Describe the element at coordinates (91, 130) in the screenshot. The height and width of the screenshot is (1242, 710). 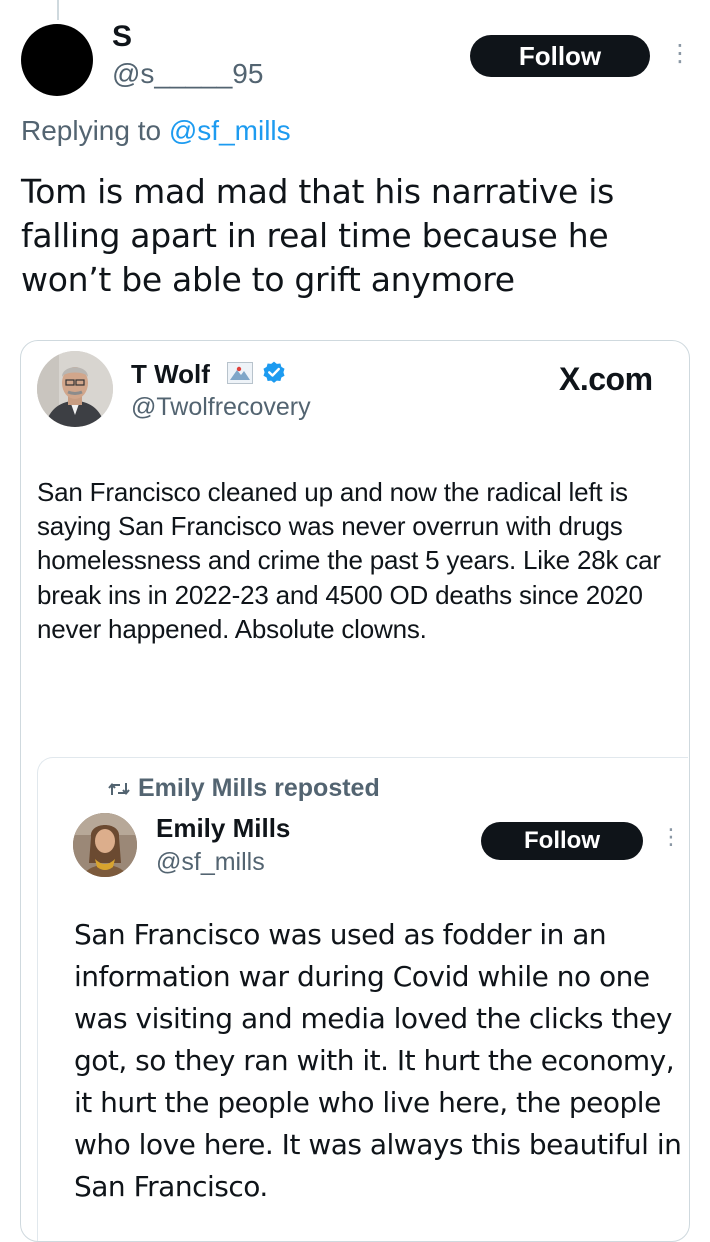
I see `replying-to-label: Replying to` at that location.